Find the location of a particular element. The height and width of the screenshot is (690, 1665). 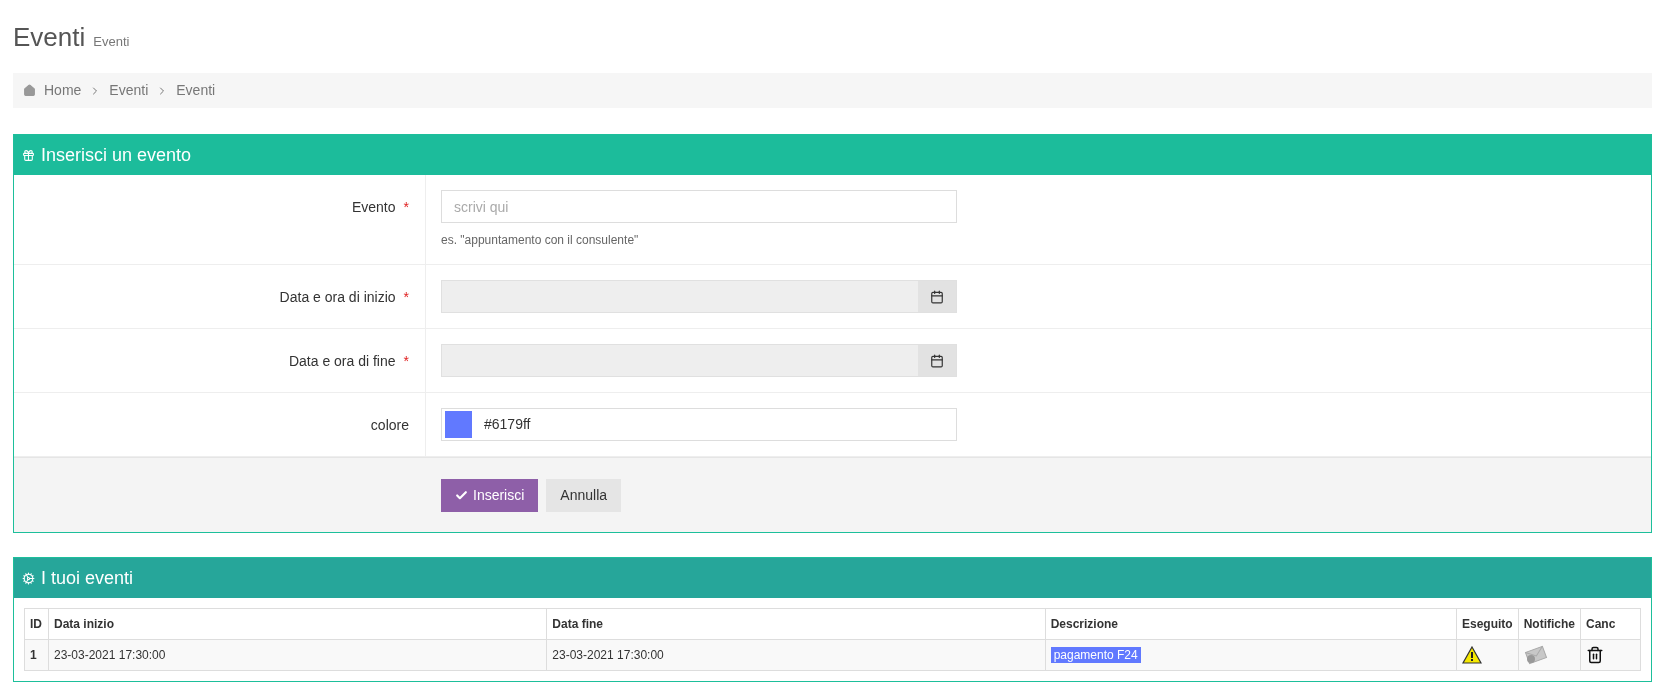

description-tag: pagamento F24 is located at coordinates (1095, 655).